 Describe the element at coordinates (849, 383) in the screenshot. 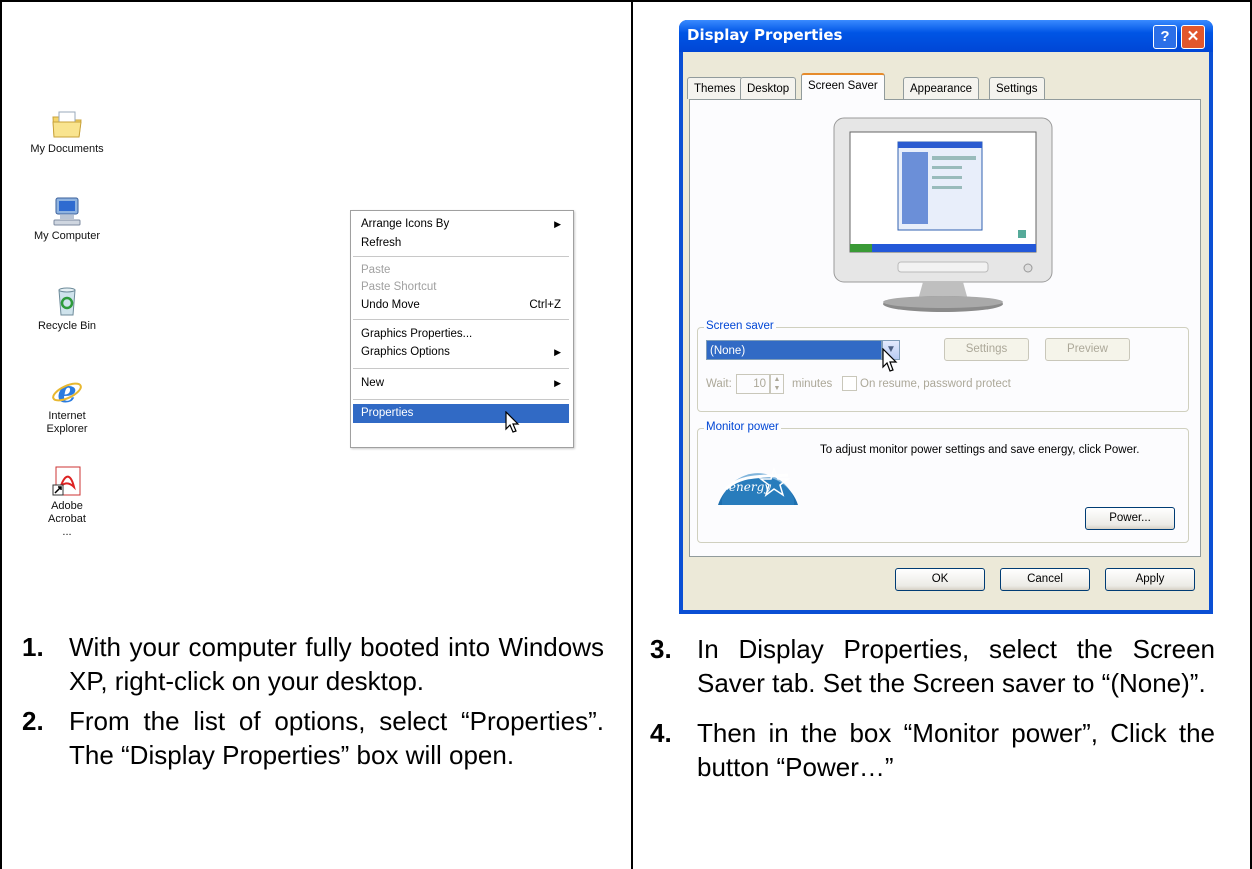

I see `password-protect-checkbox` at that location.